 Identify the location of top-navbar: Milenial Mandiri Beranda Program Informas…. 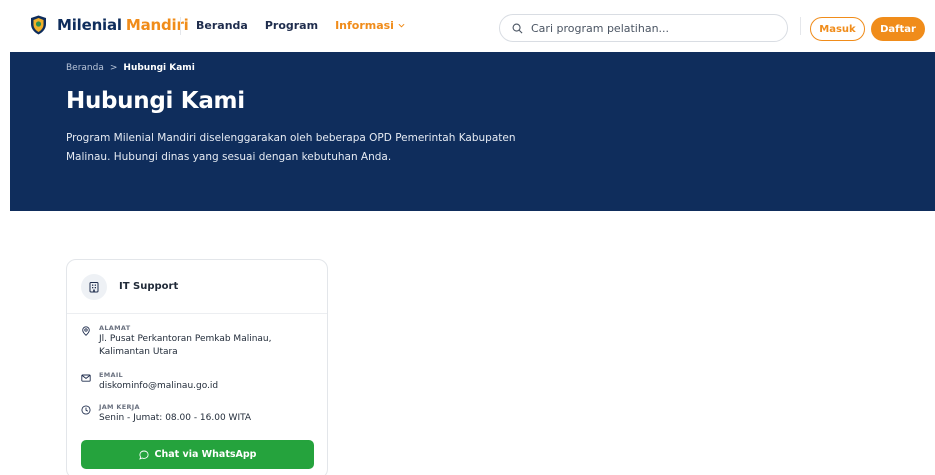
(467, 26).